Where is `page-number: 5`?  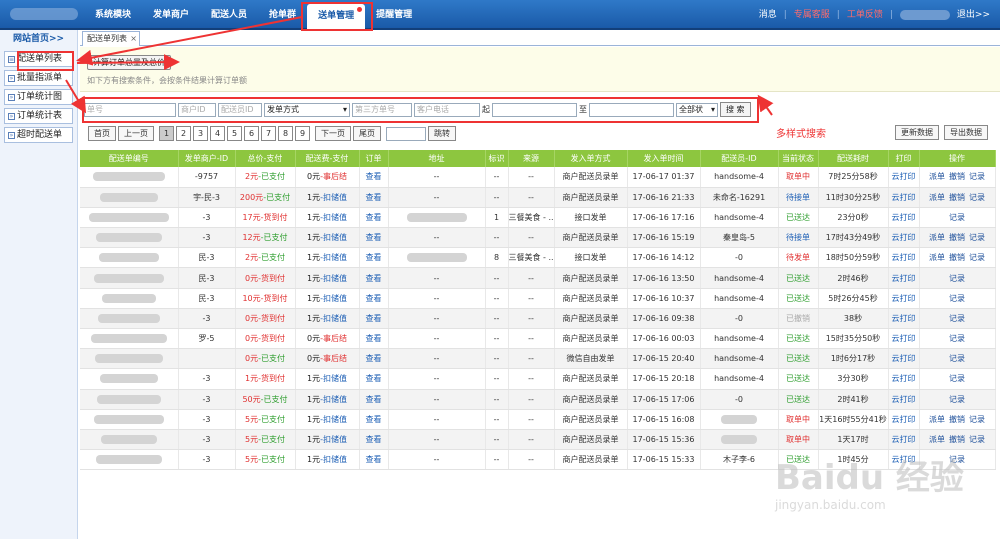
page-number: 5 is located at coordinates (234, 133).